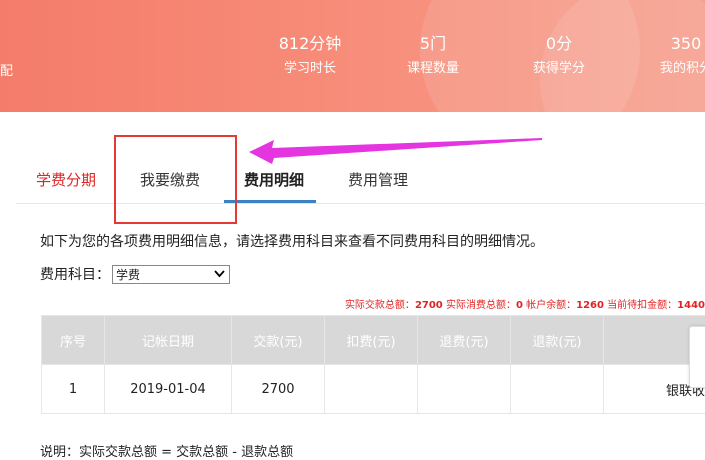 This screenshot has height=460, width=705. What do you see at coordinates (270, 201) in the screenshot?
I see `active-tab-indicator` at bounding box center [270, 201].